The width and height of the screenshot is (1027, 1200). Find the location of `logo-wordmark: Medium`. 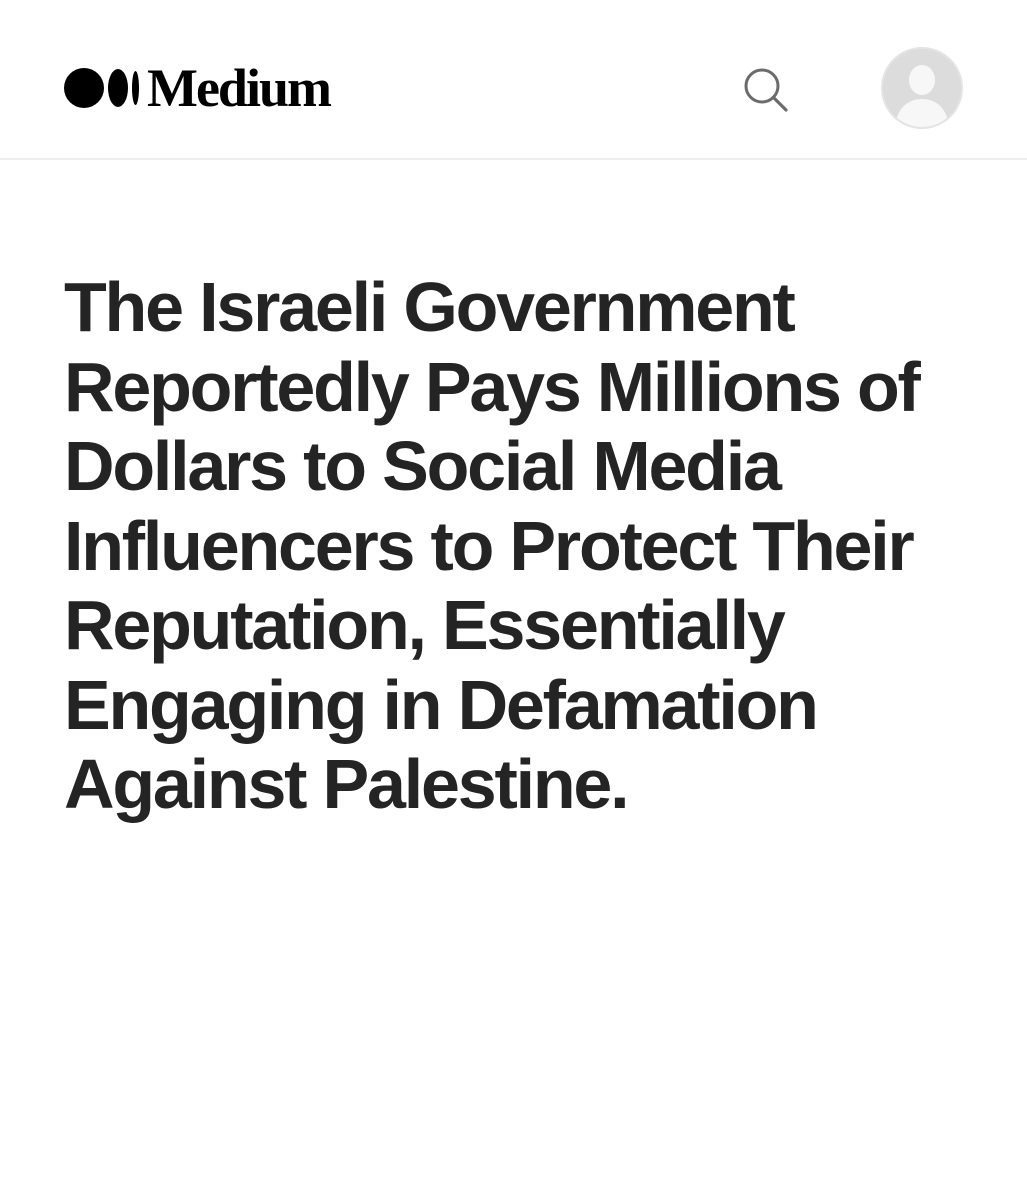

logo-wordmark: Medium is located at coordinates (239, 88).